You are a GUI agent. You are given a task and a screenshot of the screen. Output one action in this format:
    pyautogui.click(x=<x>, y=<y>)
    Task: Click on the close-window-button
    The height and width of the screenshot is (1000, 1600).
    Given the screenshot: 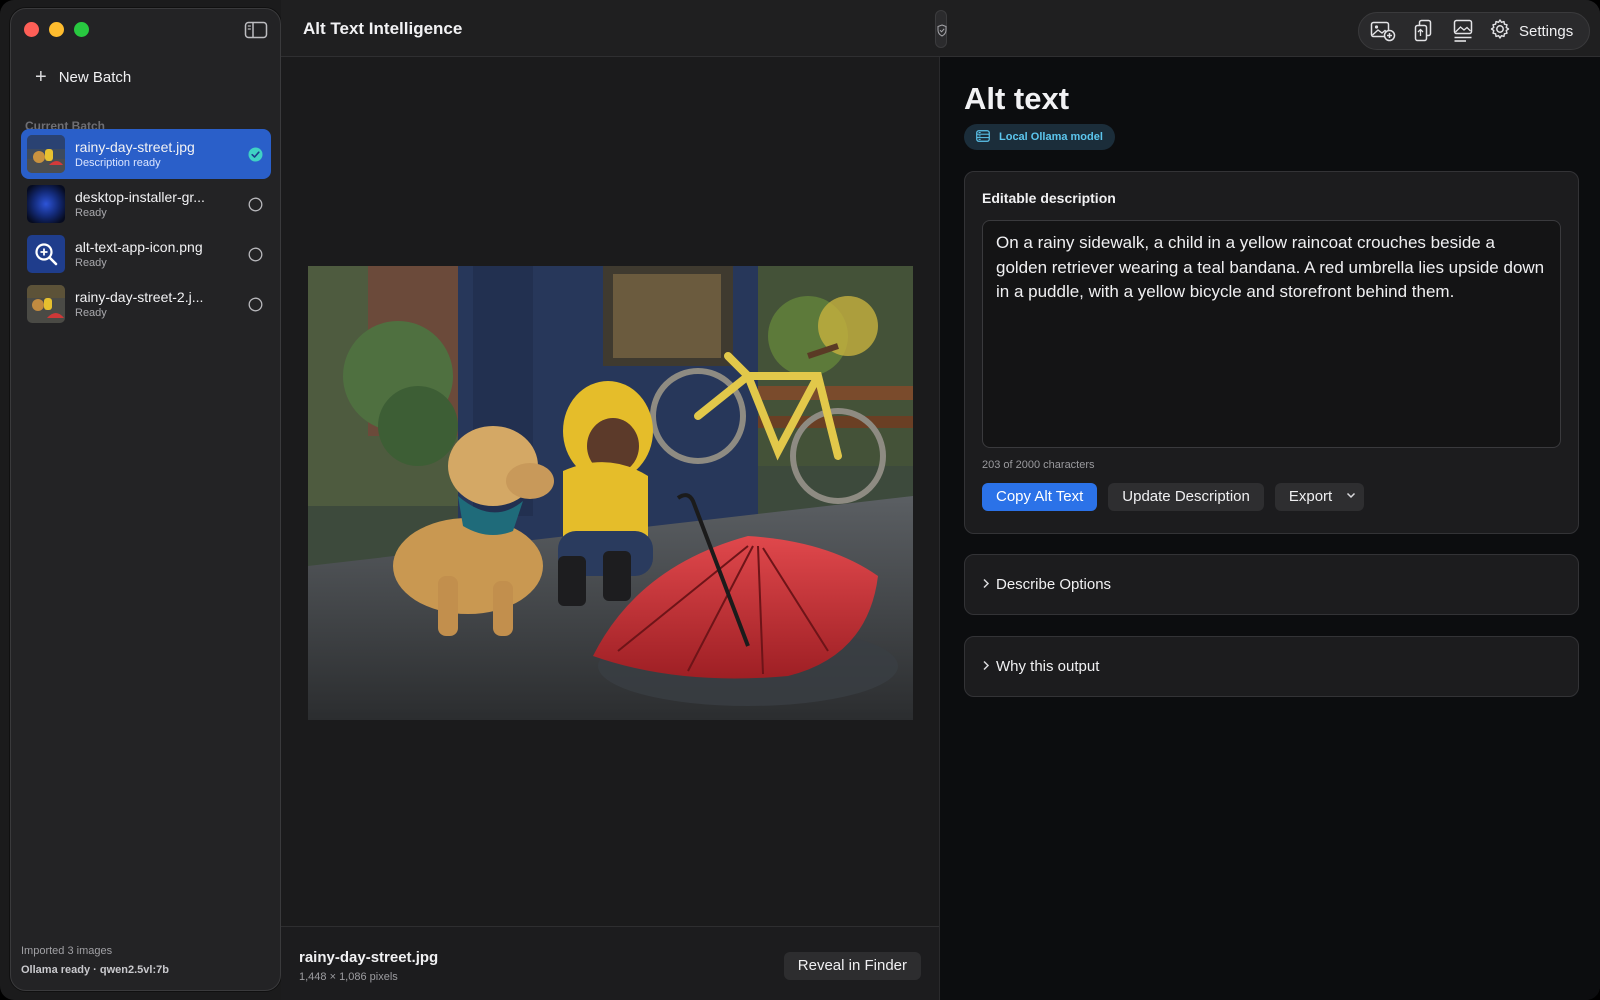 What is the action you would take?
    pyautogui.click(x=31, y=29)
    